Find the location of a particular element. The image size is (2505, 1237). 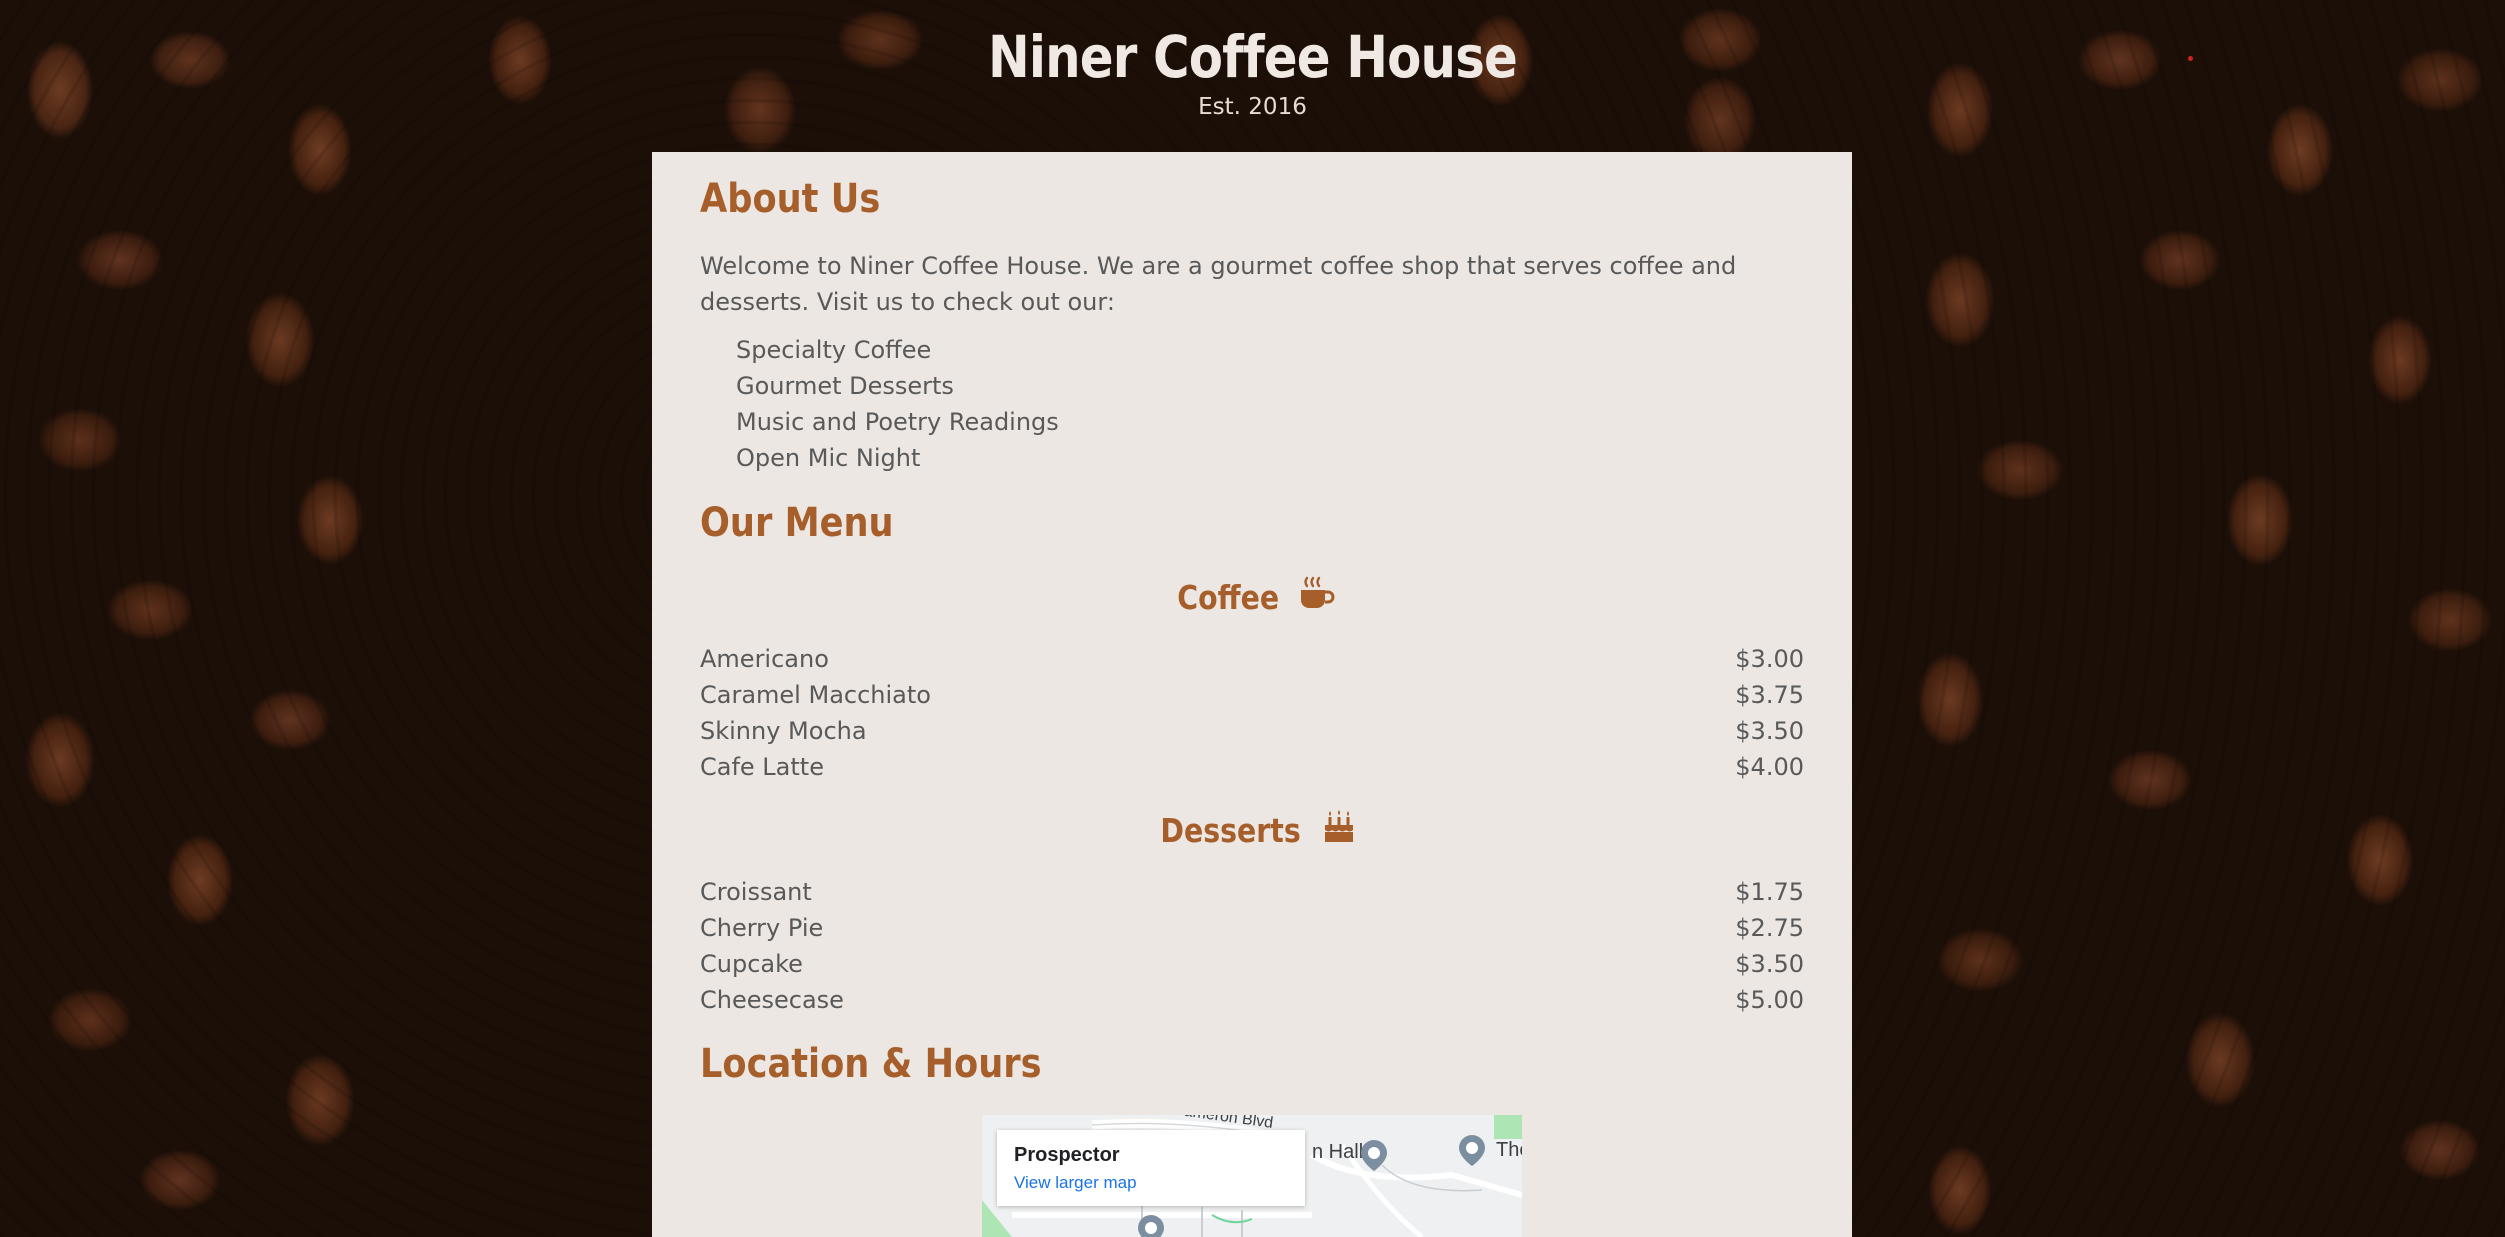

map-place-name: Prospector is located at coordinates (1067, 1155).